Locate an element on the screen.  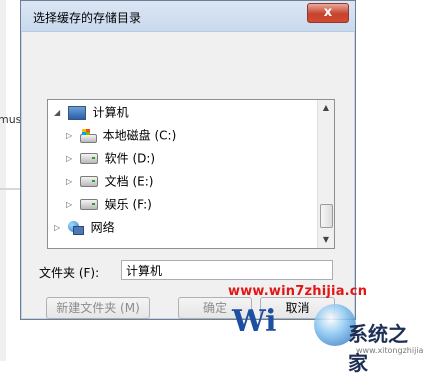
tree-item-drive-c: ▷ 本地磁盘 (C:) is located at coordinates (121, 135).